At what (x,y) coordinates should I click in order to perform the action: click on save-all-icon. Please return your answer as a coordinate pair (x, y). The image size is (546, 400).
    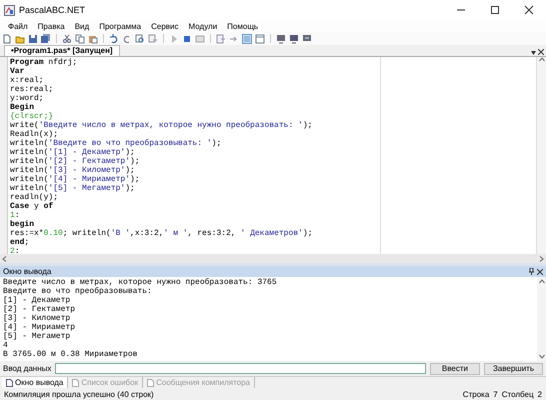
    Looking at the image, I should click on (46, 39).